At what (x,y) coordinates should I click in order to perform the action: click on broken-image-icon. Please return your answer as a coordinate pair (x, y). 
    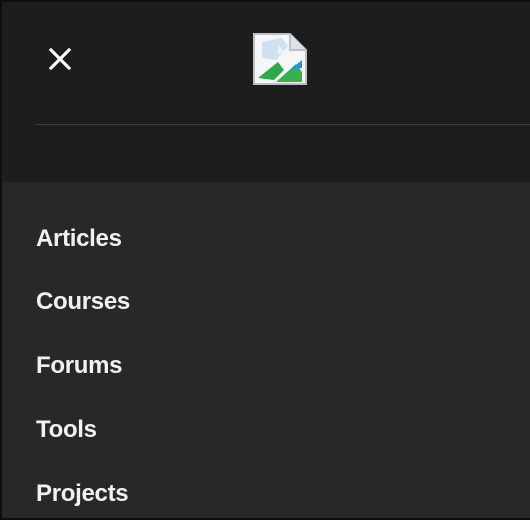
    Looking at the image, I should click on (280, 59).